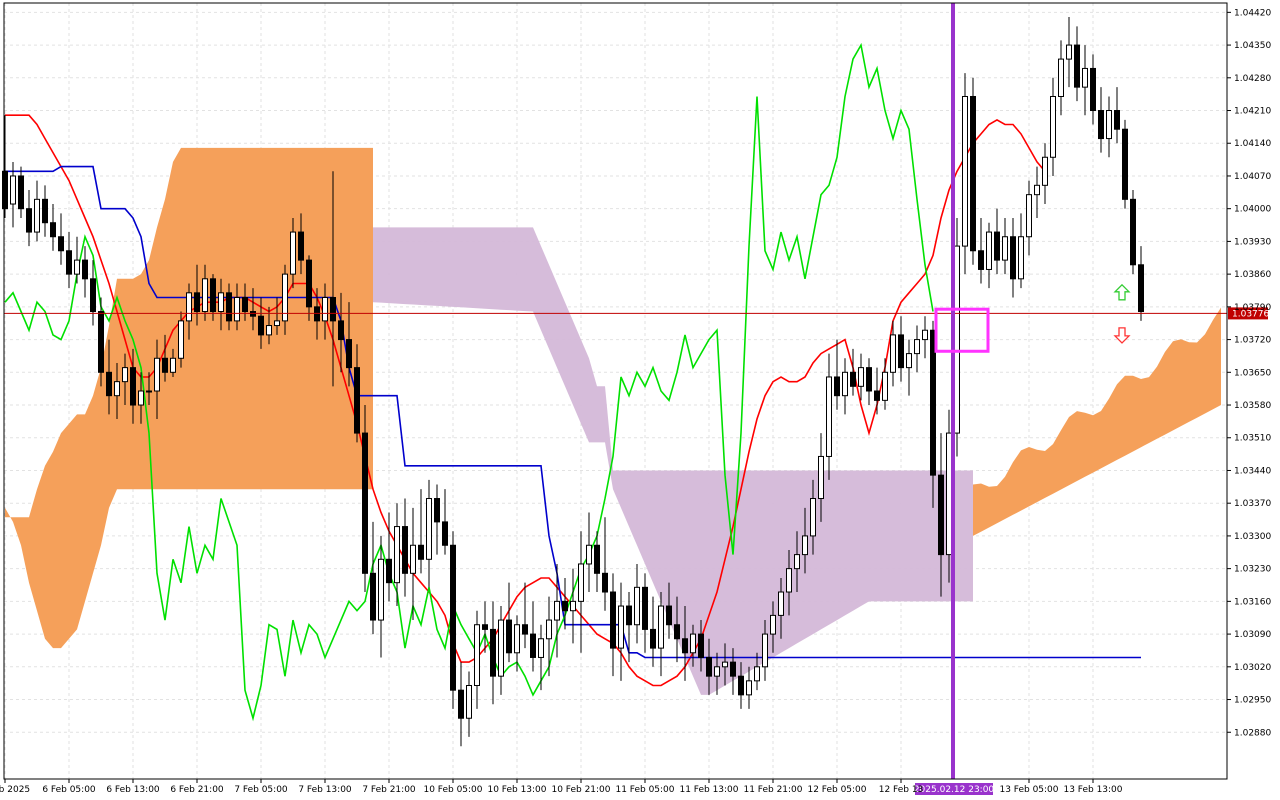 Image resolution: width=1280 pixels, height=800 pixels. What do you see at coordinates (580, 790) in the screenshot?
I see `x-tick-label: 10 Feb 21:00` at bounding box center [580, 790].